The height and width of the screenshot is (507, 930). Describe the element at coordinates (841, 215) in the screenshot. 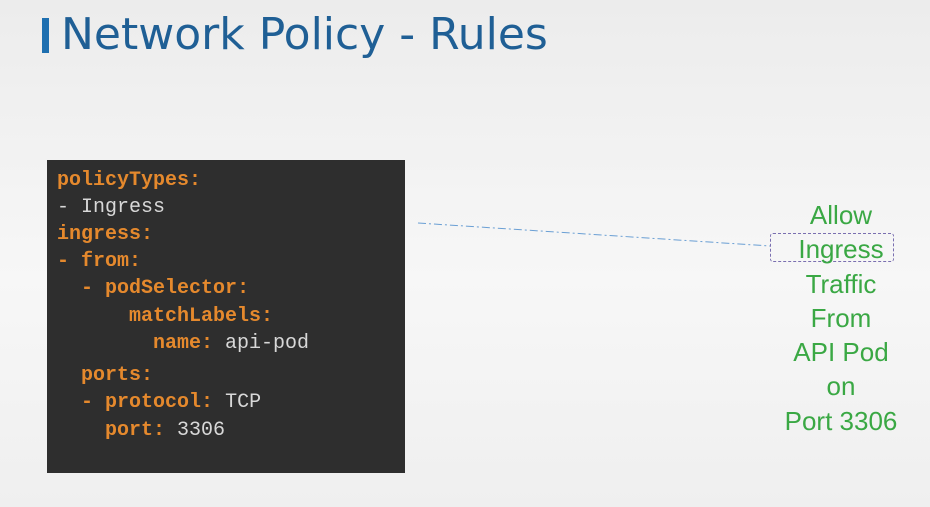

I see `callout-line-allow: Allow` at that location.